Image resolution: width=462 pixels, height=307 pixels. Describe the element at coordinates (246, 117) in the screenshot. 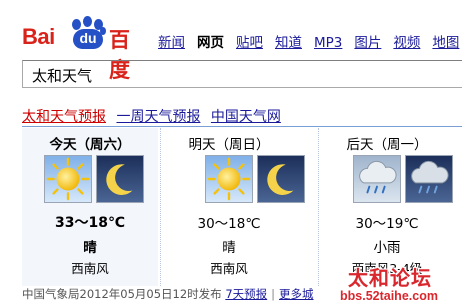

I see `tab-china-weather: 中国天气网` at that location.